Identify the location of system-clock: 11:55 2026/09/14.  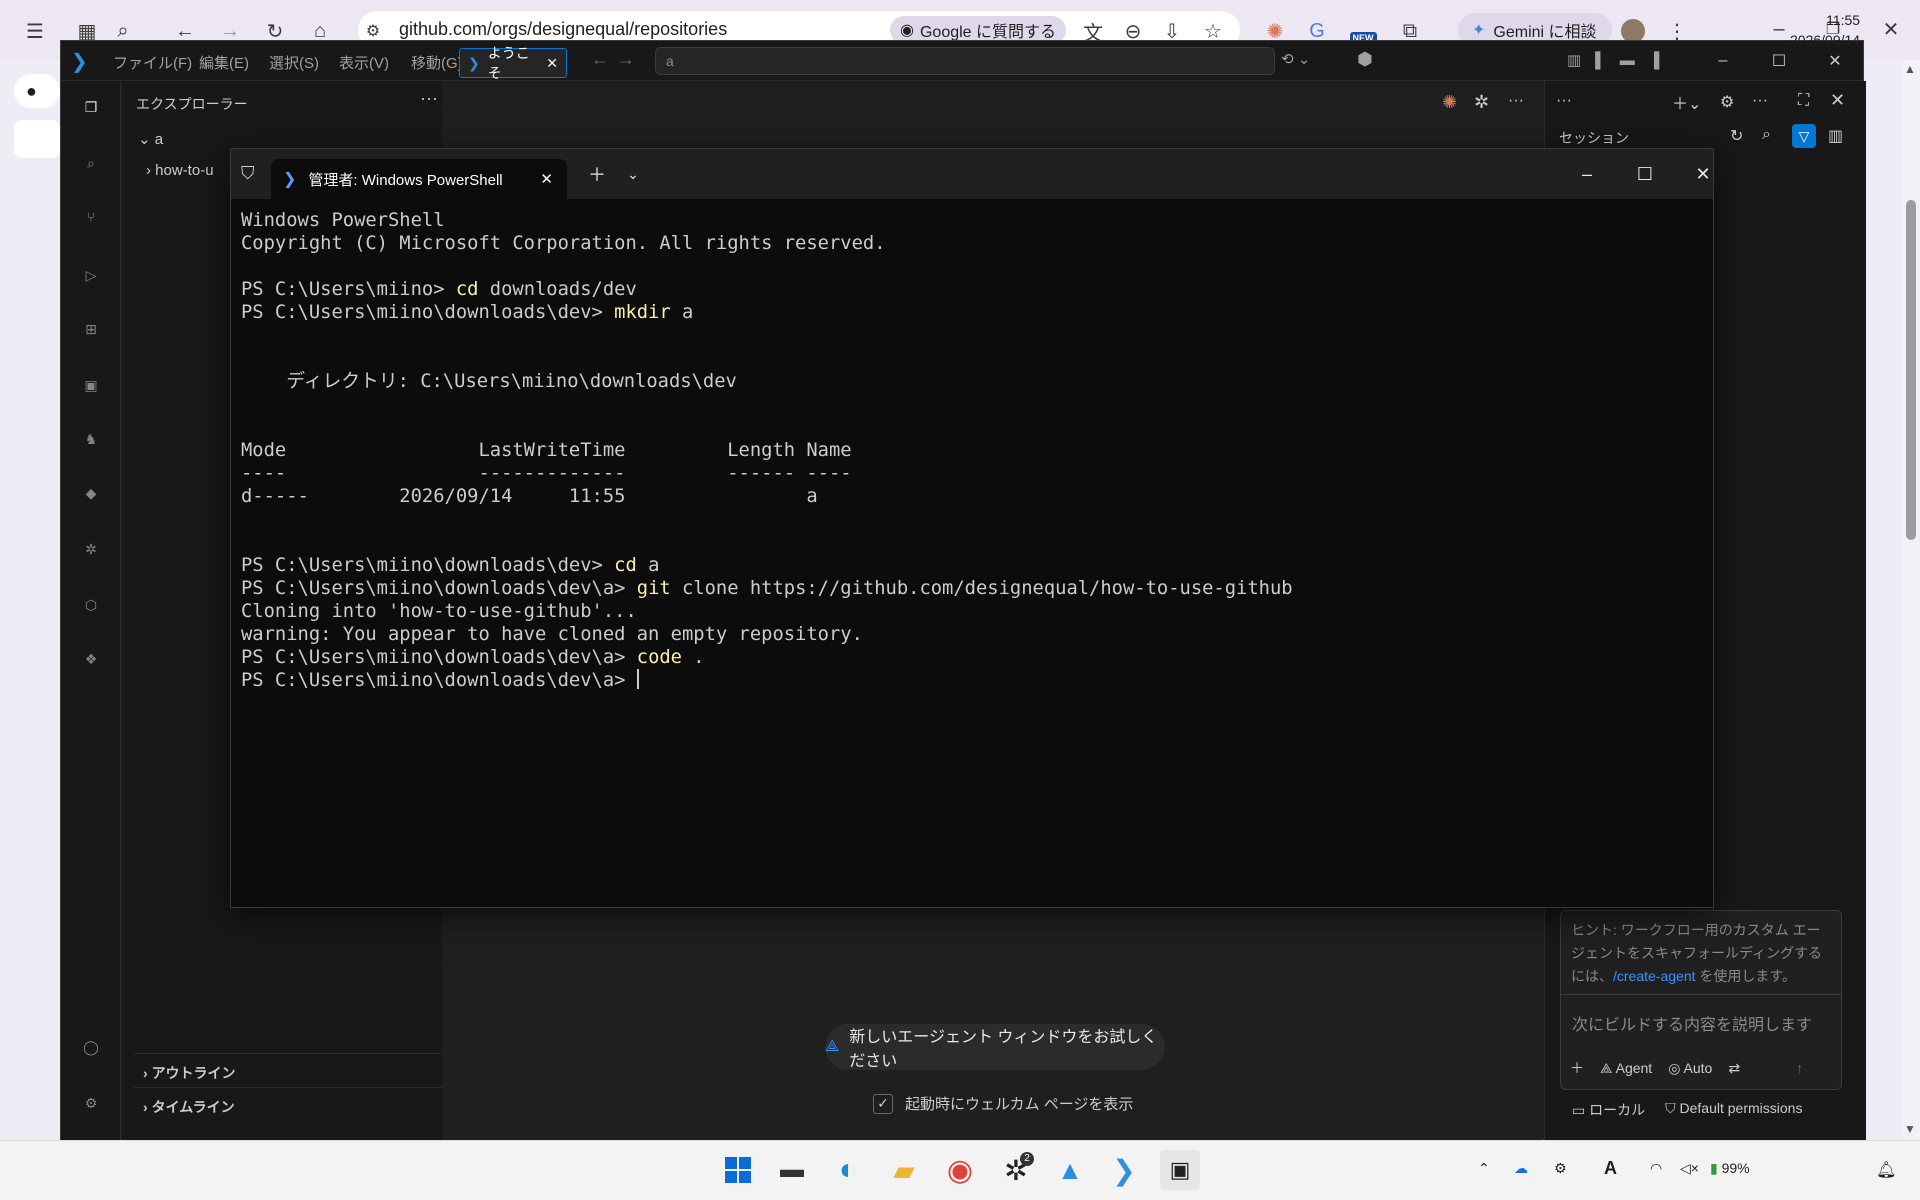
(1825, 30).